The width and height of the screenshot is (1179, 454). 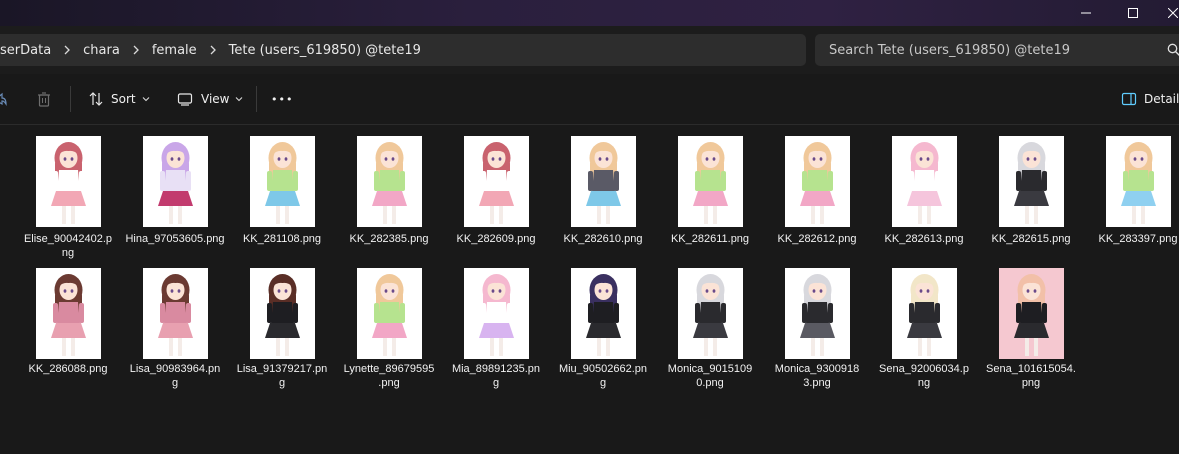 I want to click on delete-button, so click(x=44, y=99).